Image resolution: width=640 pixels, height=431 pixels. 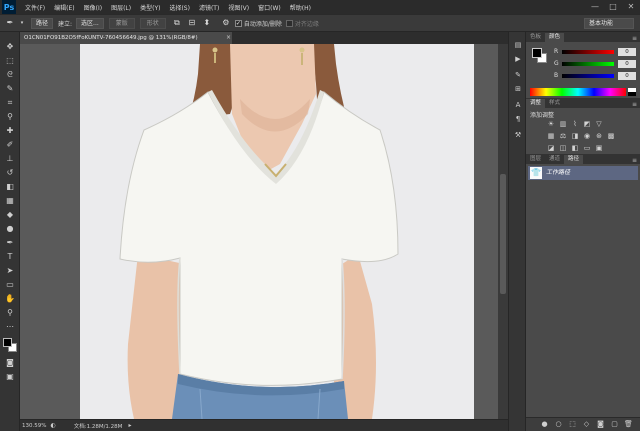 What do you see at coordinates (595, 7) in the screenshot?
I see `minimize-button: —` at bounding box center [595, 7].